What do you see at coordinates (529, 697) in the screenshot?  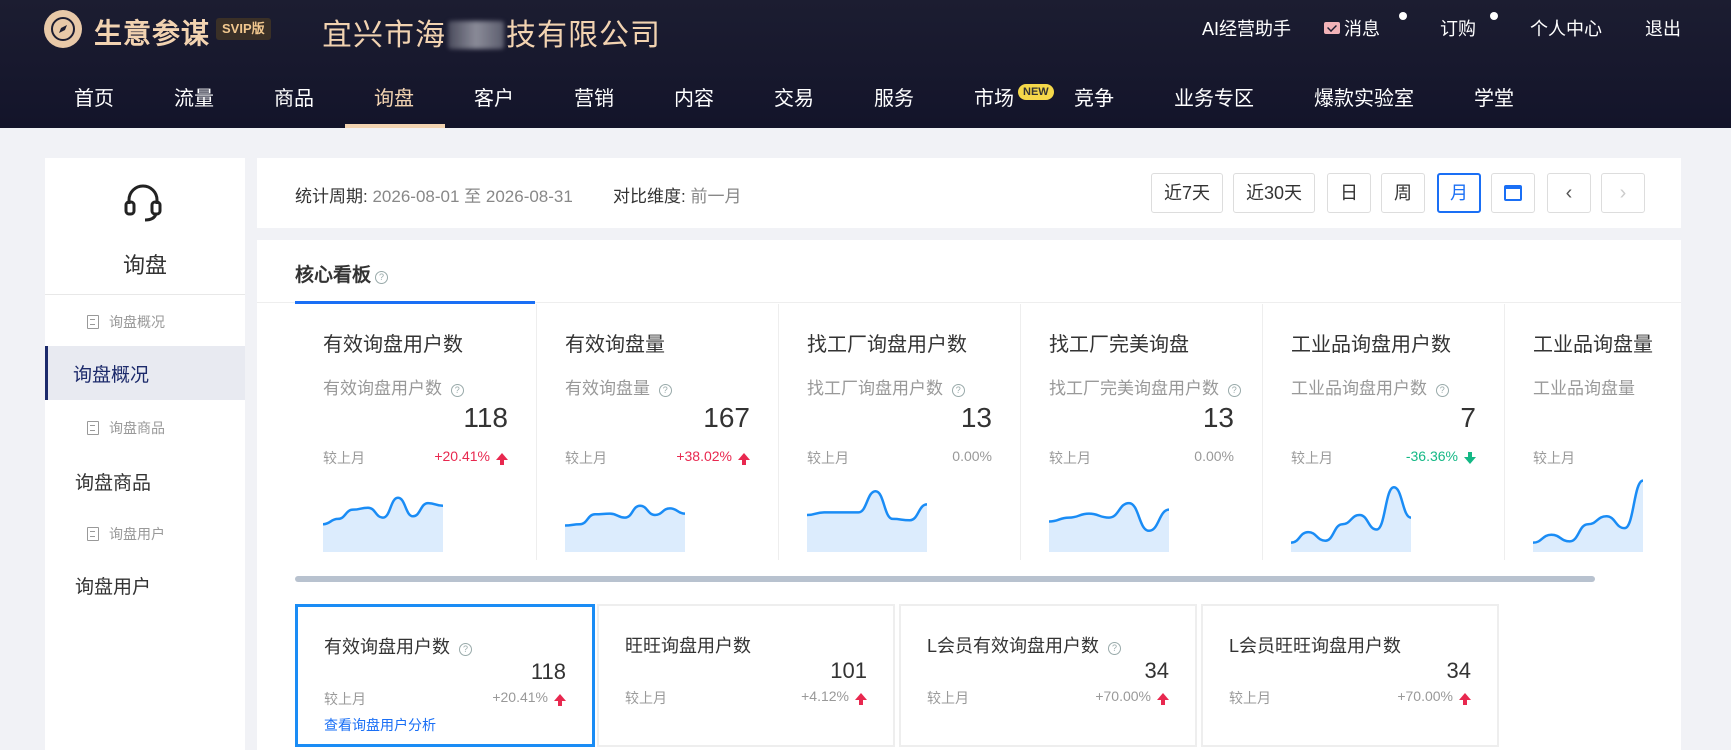 I see `card-change: +20.41%` at bounding box center [529, 697].